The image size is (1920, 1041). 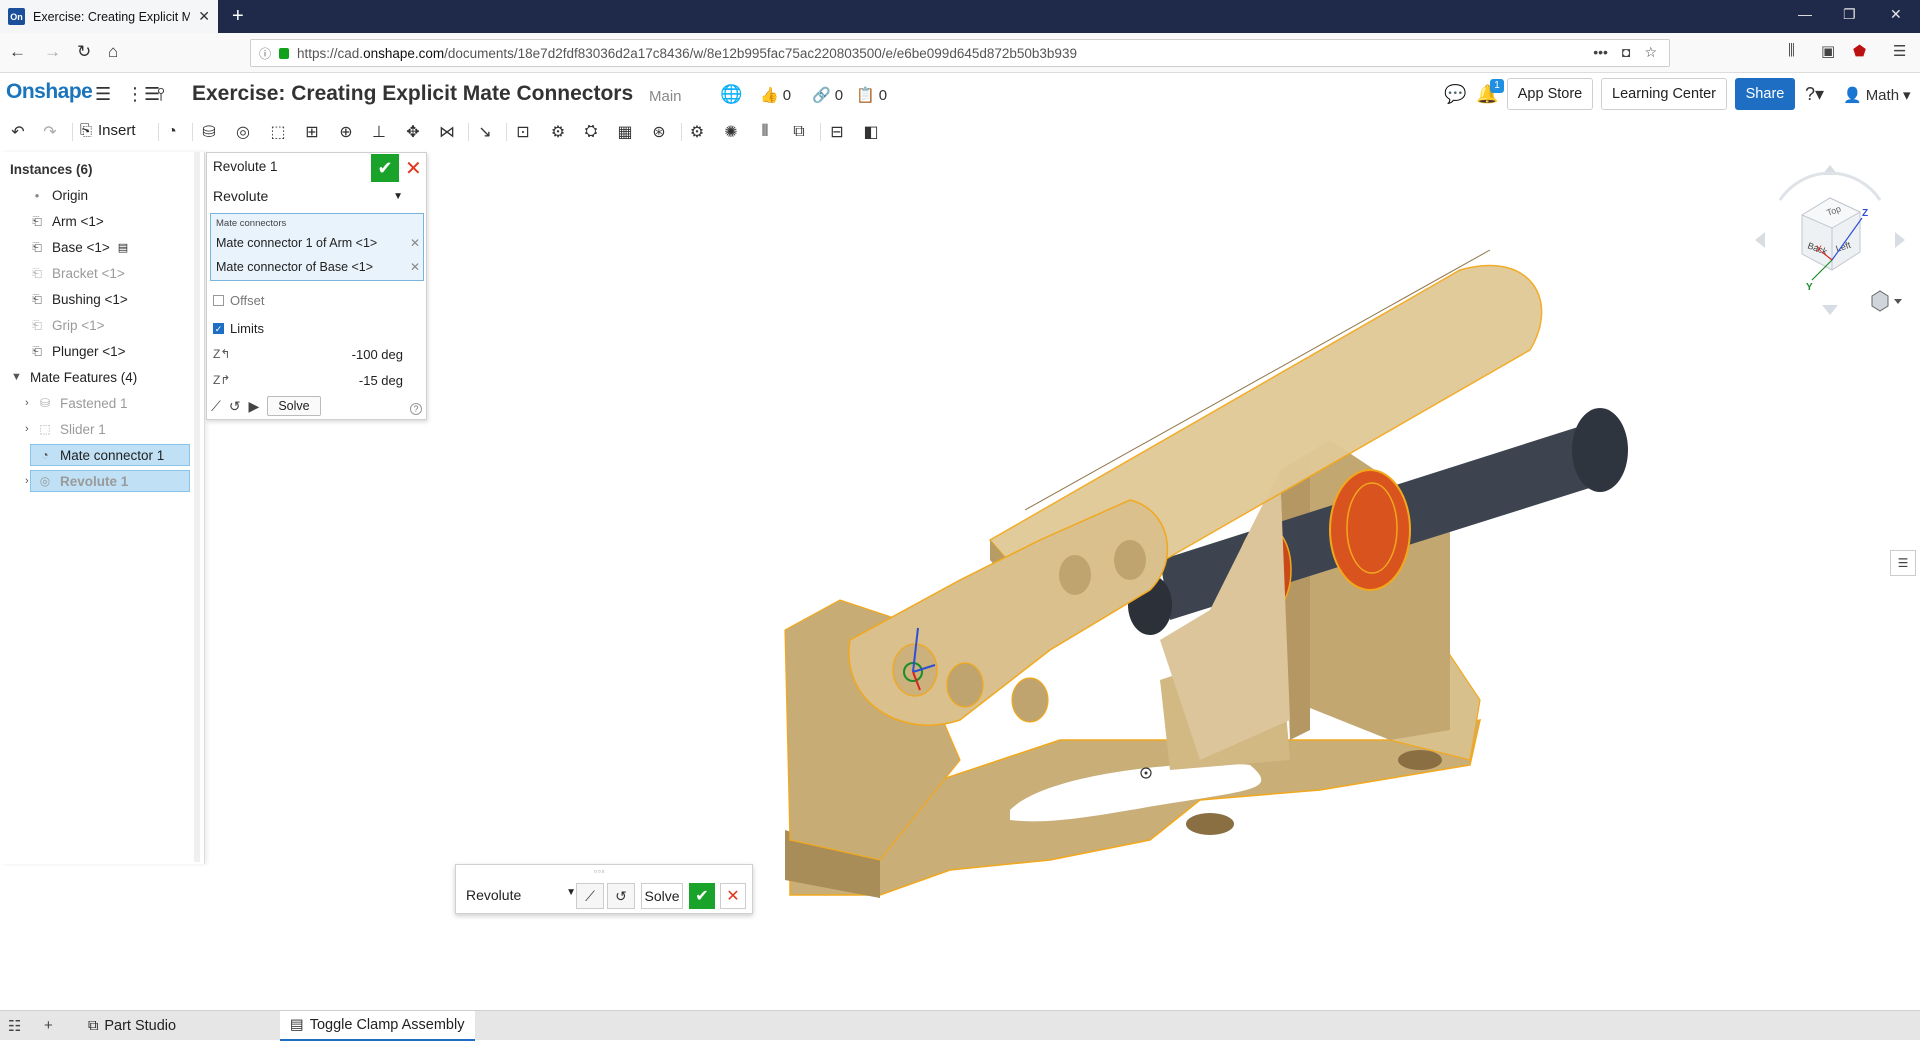 I want to click on library-icon: ⫼, so click(x=1791, y=50).